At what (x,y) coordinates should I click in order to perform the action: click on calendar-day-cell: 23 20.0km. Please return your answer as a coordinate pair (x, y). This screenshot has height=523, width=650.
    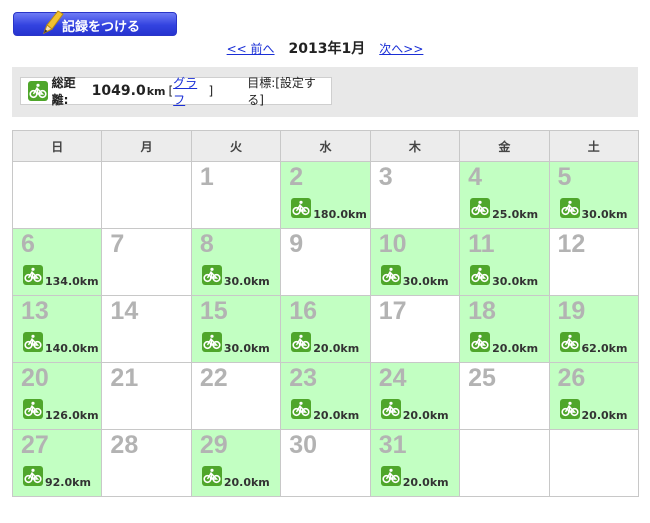
    Looking at the image, I should click on (325, 396).